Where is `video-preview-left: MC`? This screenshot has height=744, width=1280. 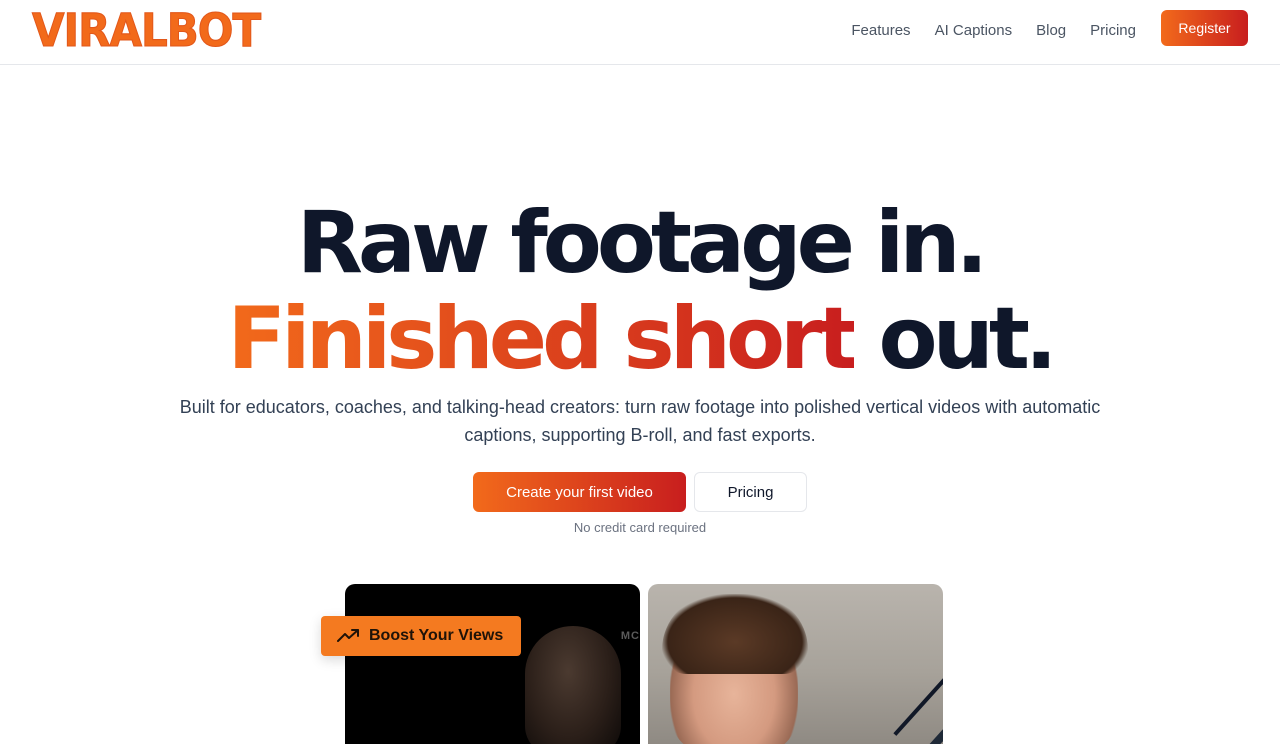
video-preview-left: MC is located at coordinates (492, 664).